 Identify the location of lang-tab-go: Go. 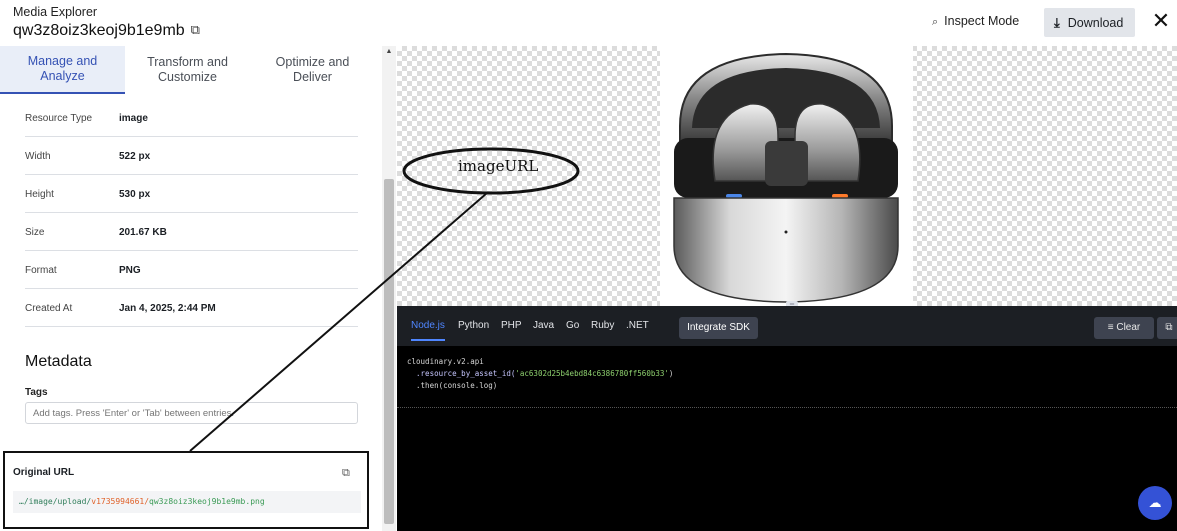
(572, 325).